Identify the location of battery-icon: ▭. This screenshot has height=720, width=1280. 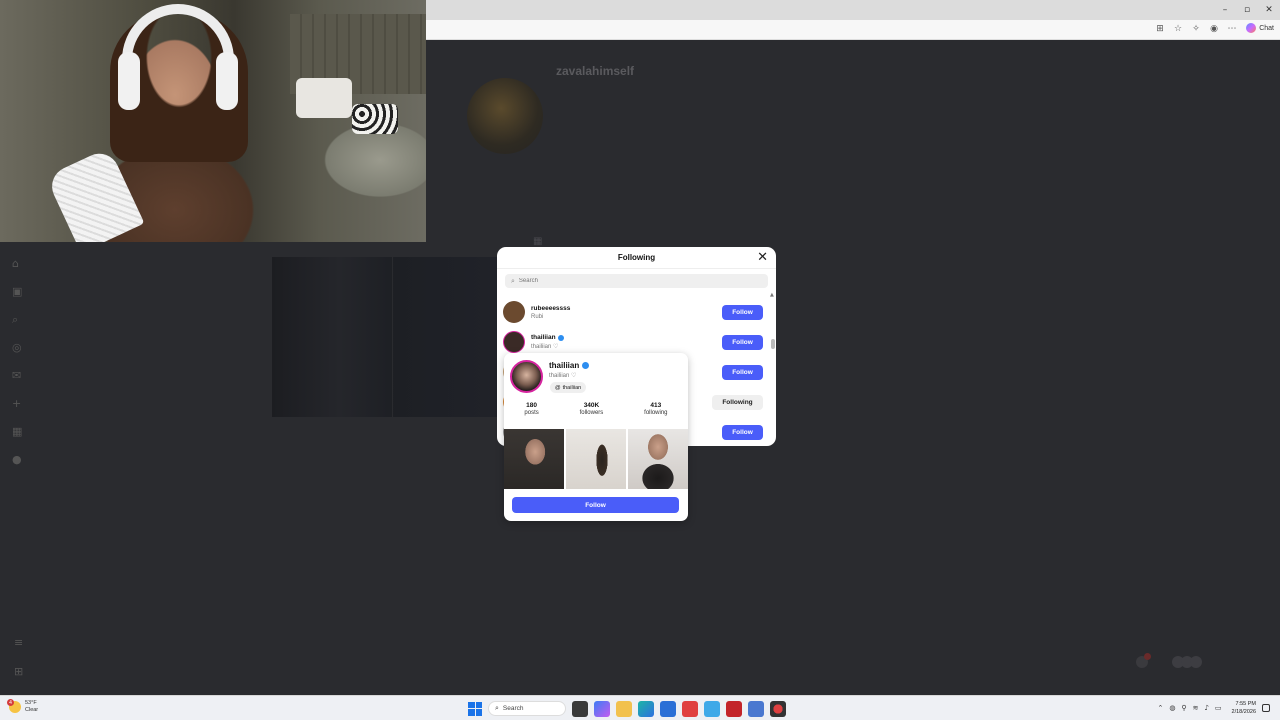
(1218, 708).